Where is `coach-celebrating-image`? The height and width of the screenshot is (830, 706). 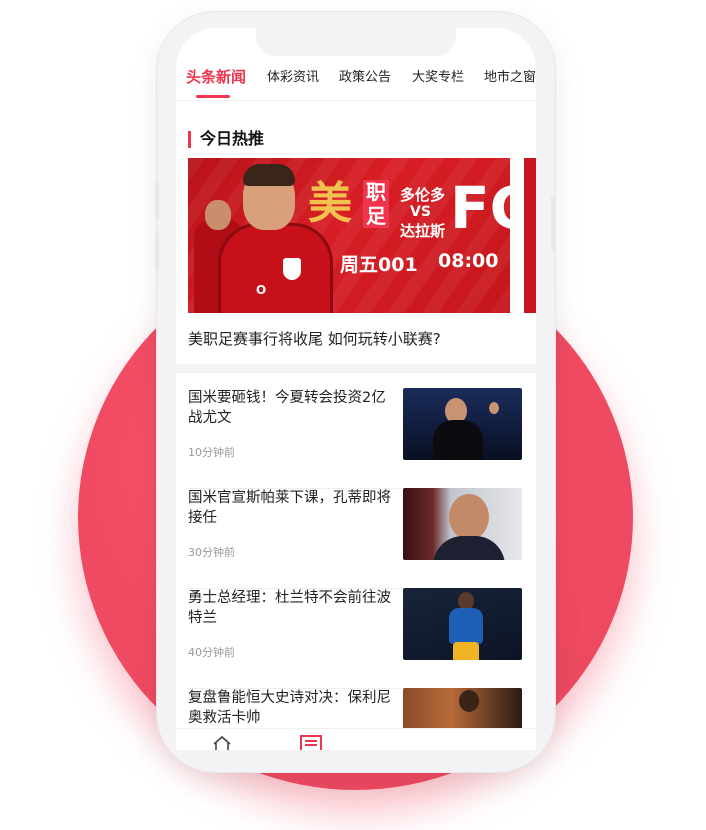
coach-celebrating-image is located at coordinates (462, 424).